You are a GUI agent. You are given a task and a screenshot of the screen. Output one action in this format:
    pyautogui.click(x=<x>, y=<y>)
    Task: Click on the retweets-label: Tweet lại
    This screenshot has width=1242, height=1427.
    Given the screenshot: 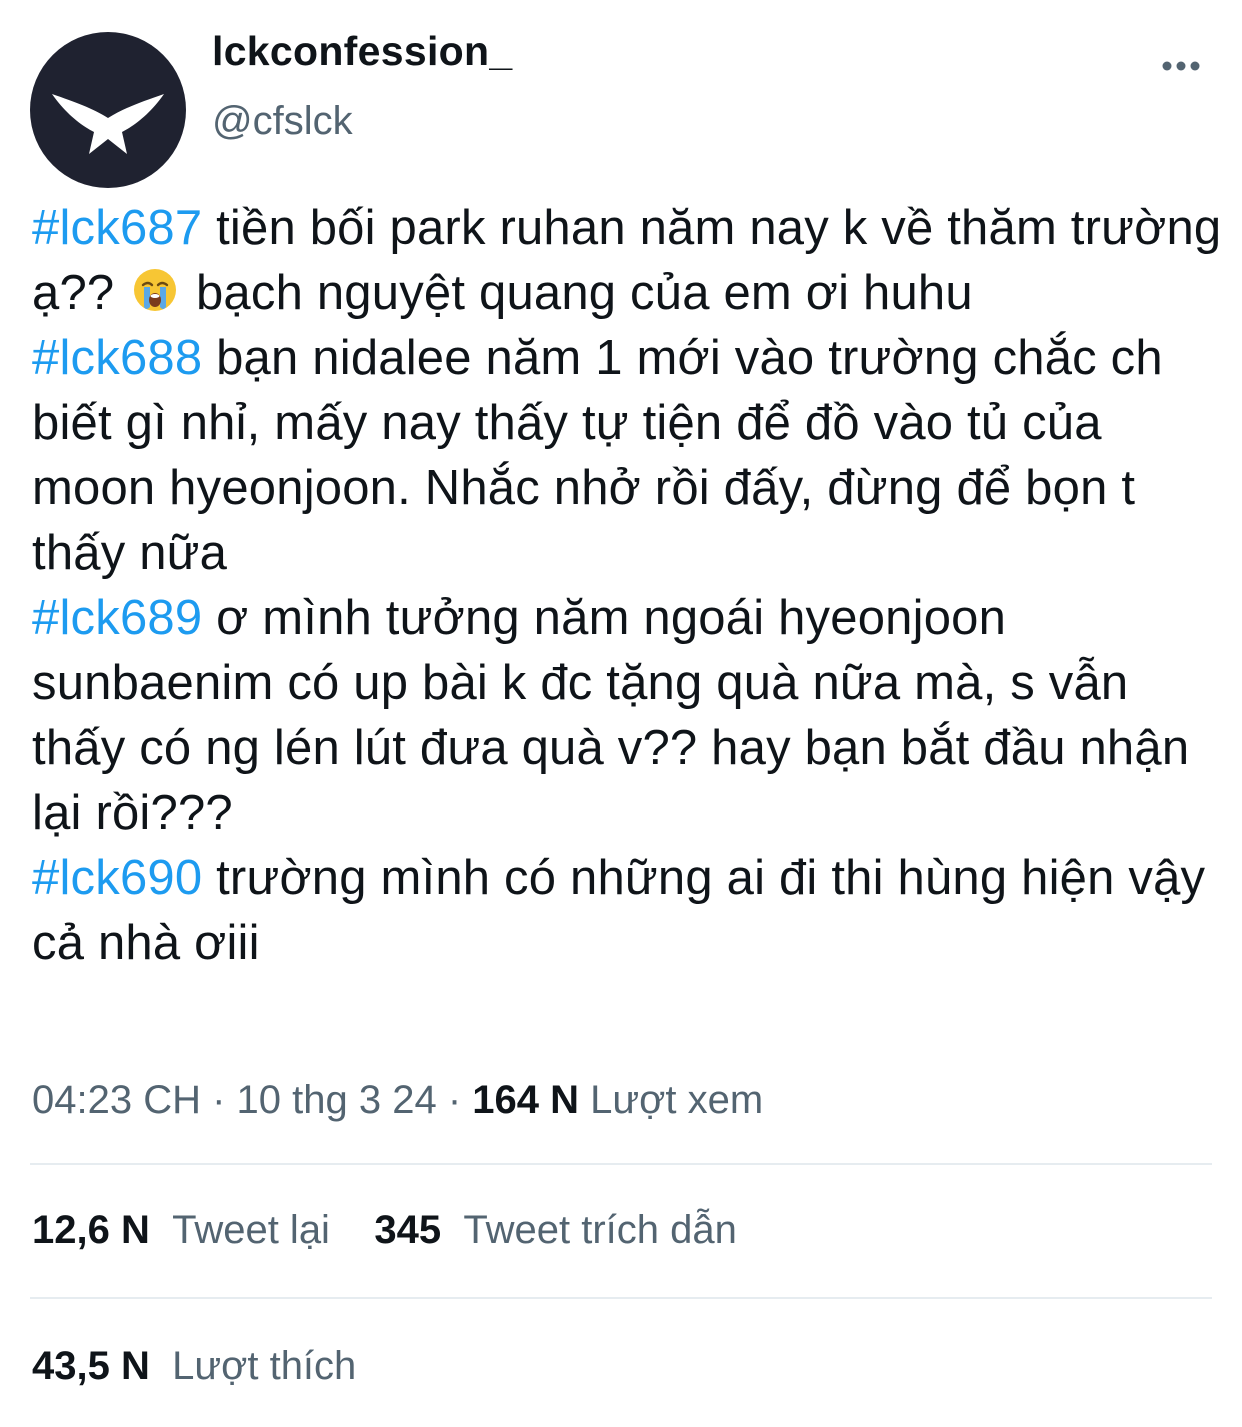 What is the action you would take?
    pyautogui.click(x=251, y=1230)
    